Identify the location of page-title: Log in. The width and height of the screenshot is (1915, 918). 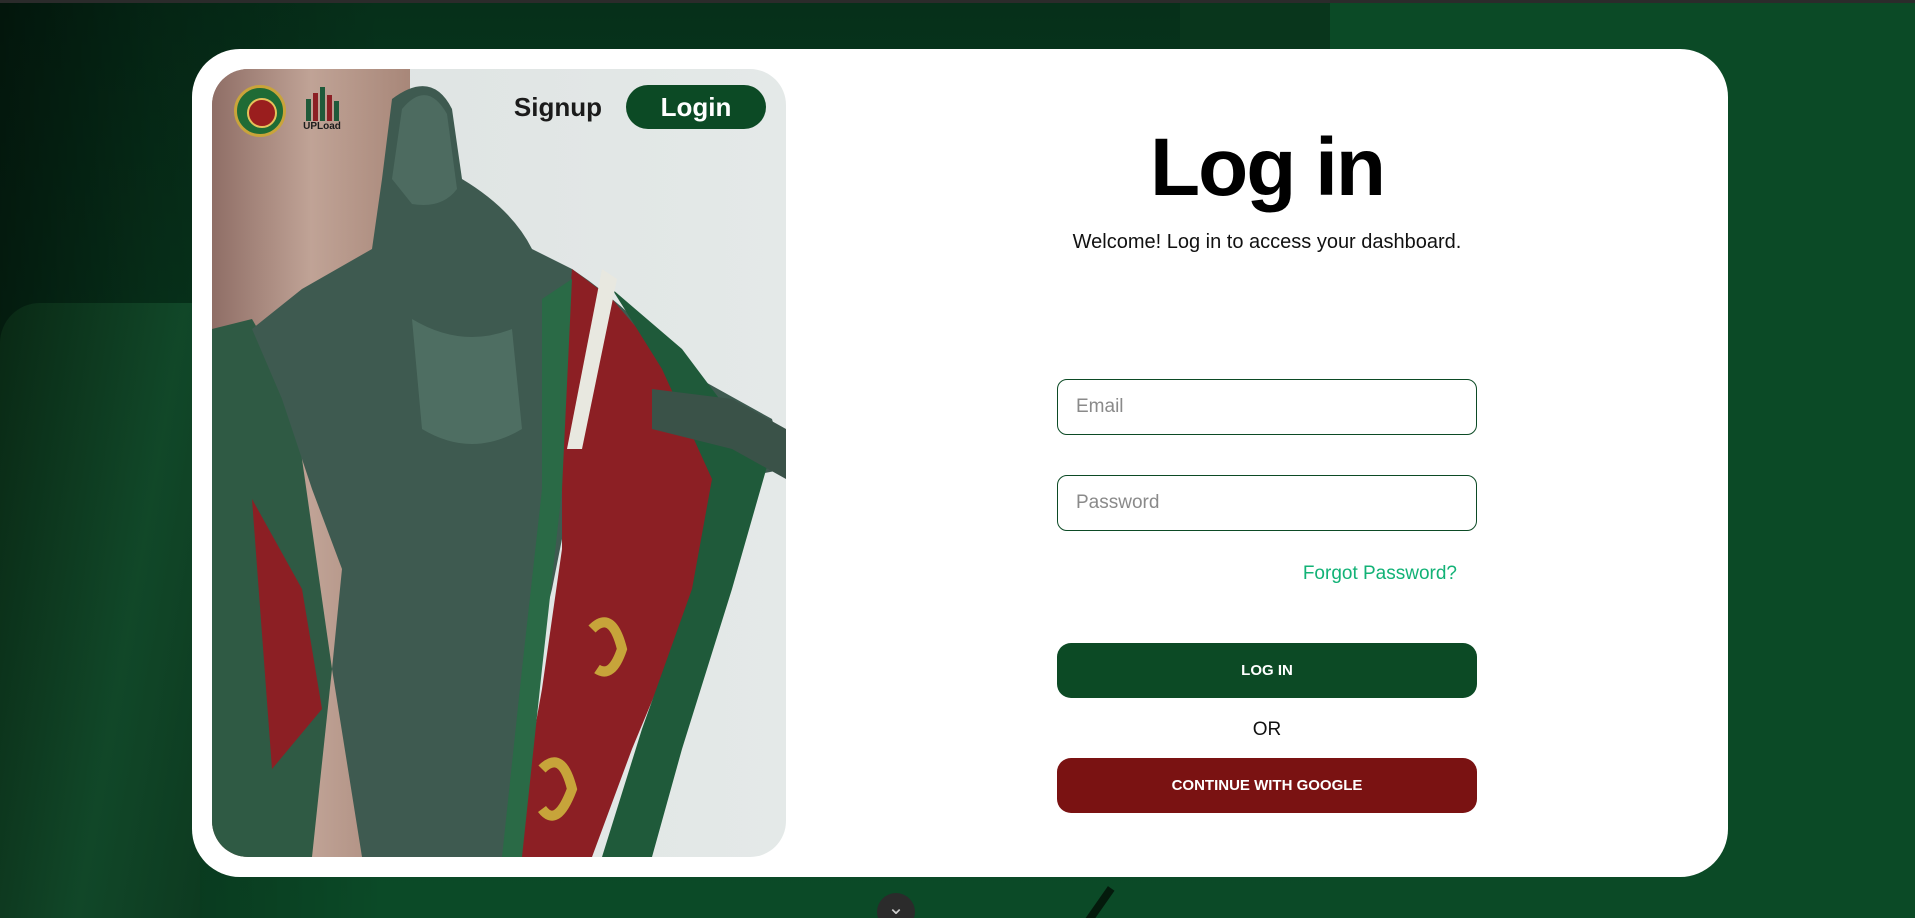
(1268, 167).